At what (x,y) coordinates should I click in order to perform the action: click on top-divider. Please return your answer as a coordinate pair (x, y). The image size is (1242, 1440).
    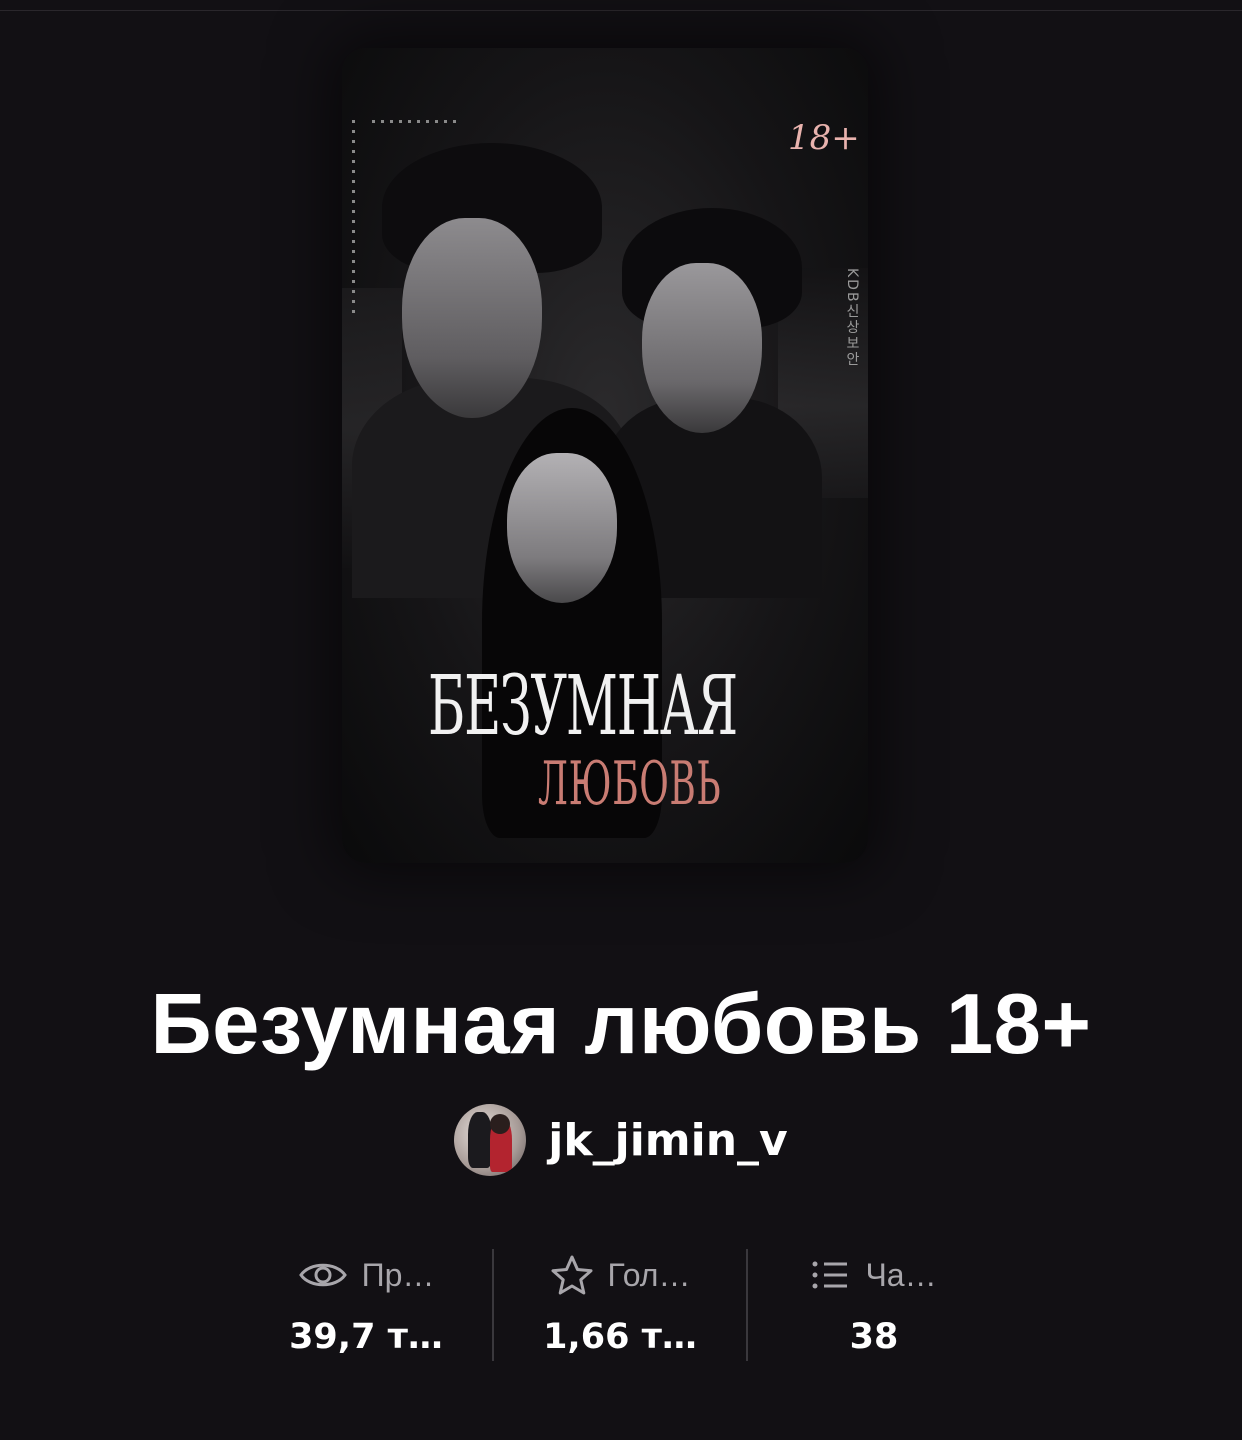
    Looking at the image, I should click on (621, 10).